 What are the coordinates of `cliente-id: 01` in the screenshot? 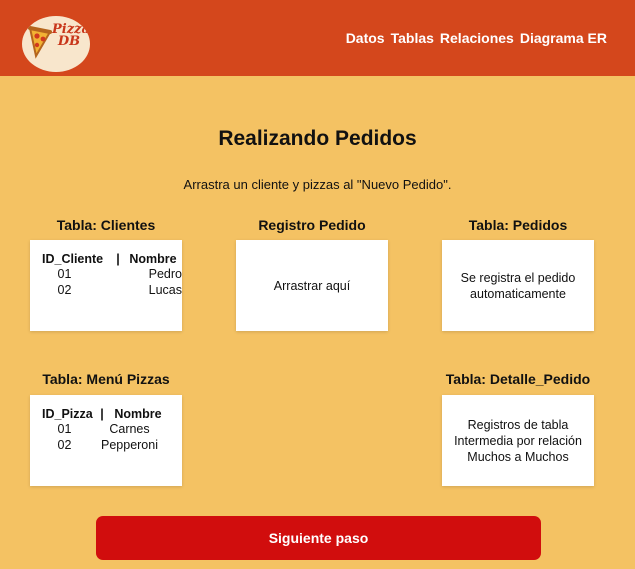 It's located at (64, 274).